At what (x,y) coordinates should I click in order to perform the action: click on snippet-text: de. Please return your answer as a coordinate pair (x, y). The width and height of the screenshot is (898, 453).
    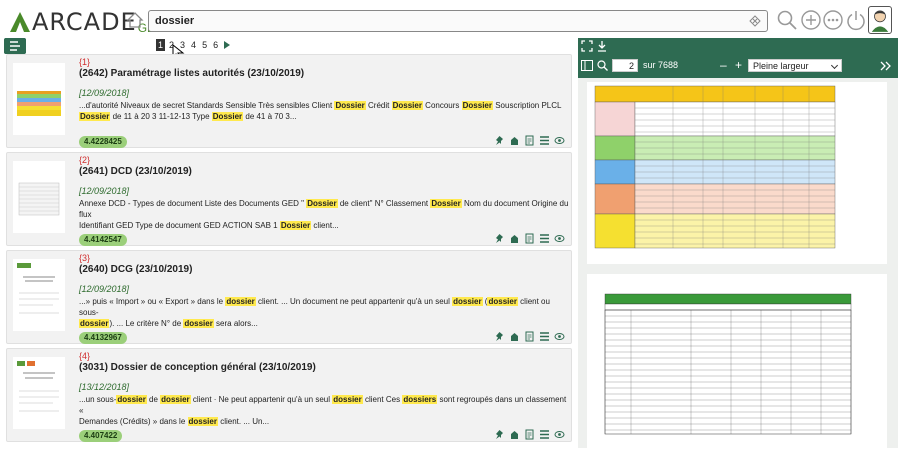
    Looking at the image, I should click on (153, 399).